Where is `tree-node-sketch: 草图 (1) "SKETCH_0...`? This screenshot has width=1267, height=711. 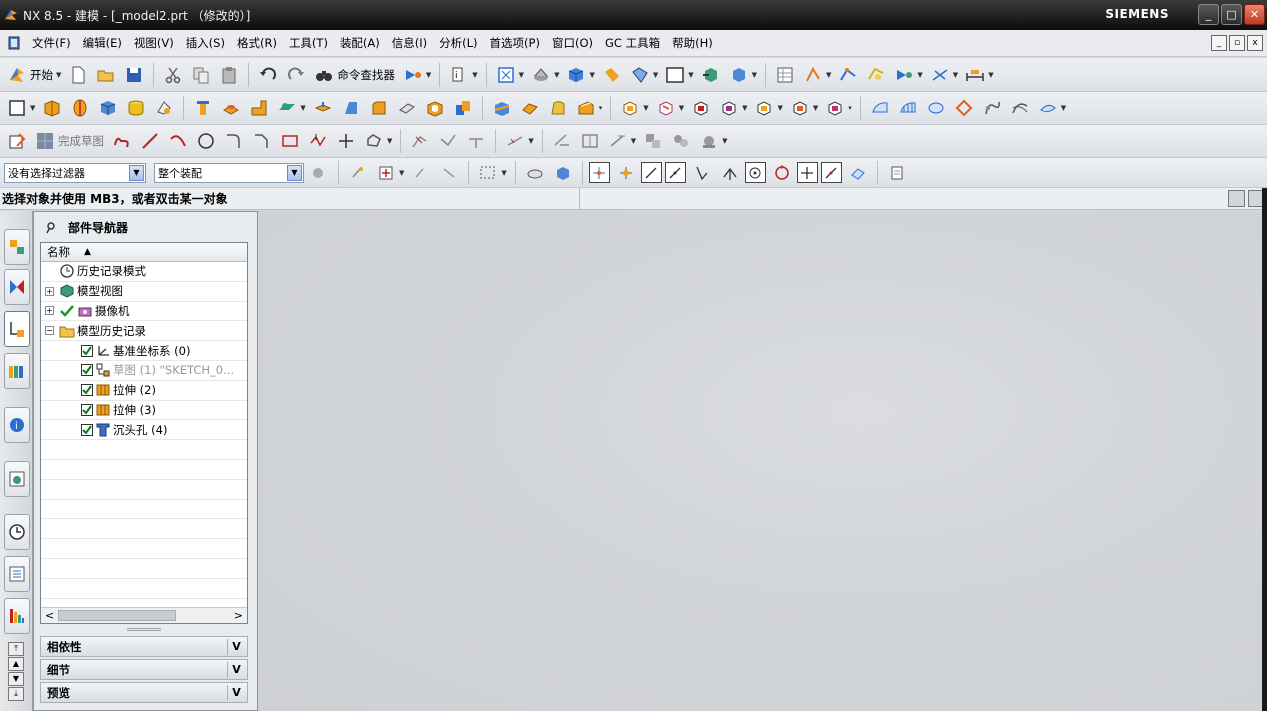 tree-node-sketch: 草图 (1) "SKETCH_0... is located at coordinates (144, 371).